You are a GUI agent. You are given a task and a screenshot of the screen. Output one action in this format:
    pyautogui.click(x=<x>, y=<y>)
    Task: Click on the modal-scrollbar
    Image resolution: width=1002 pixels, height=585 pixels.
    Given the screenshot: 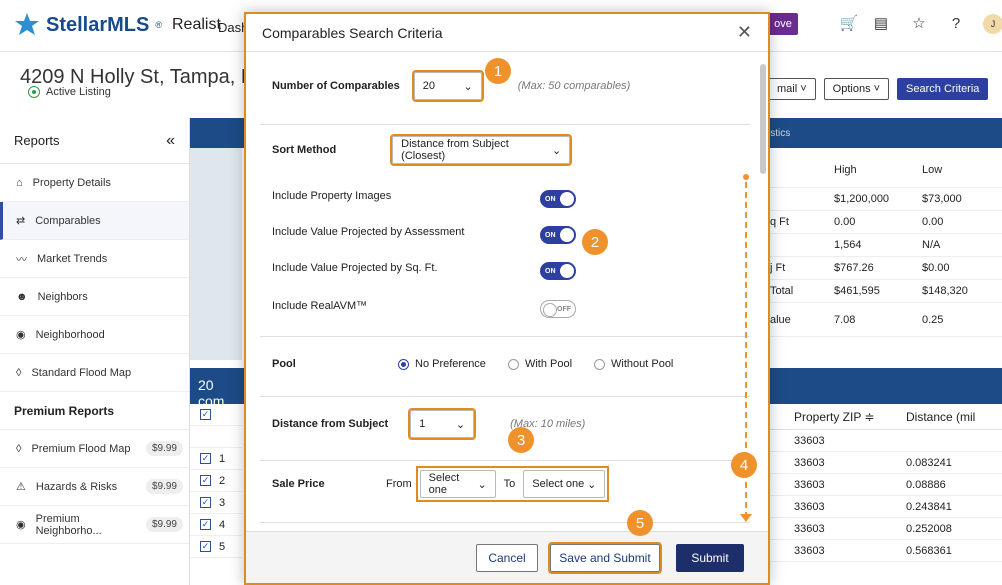 What is the action you would take?
    pyautogui.click(x=762, y=293)
    